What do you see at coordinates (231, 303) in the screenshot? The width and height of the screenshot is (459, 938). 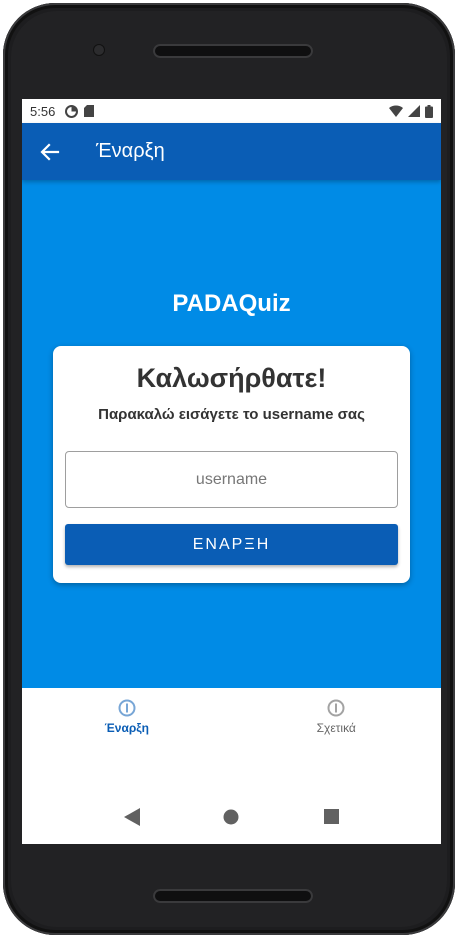 I see `app-name-title: PADAQuiz` at bounding box center [231, 303].